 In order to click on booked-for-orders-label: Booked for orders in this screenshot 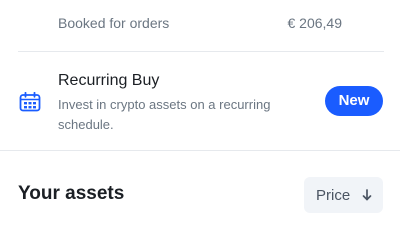, I will do `click(114, 23)`.